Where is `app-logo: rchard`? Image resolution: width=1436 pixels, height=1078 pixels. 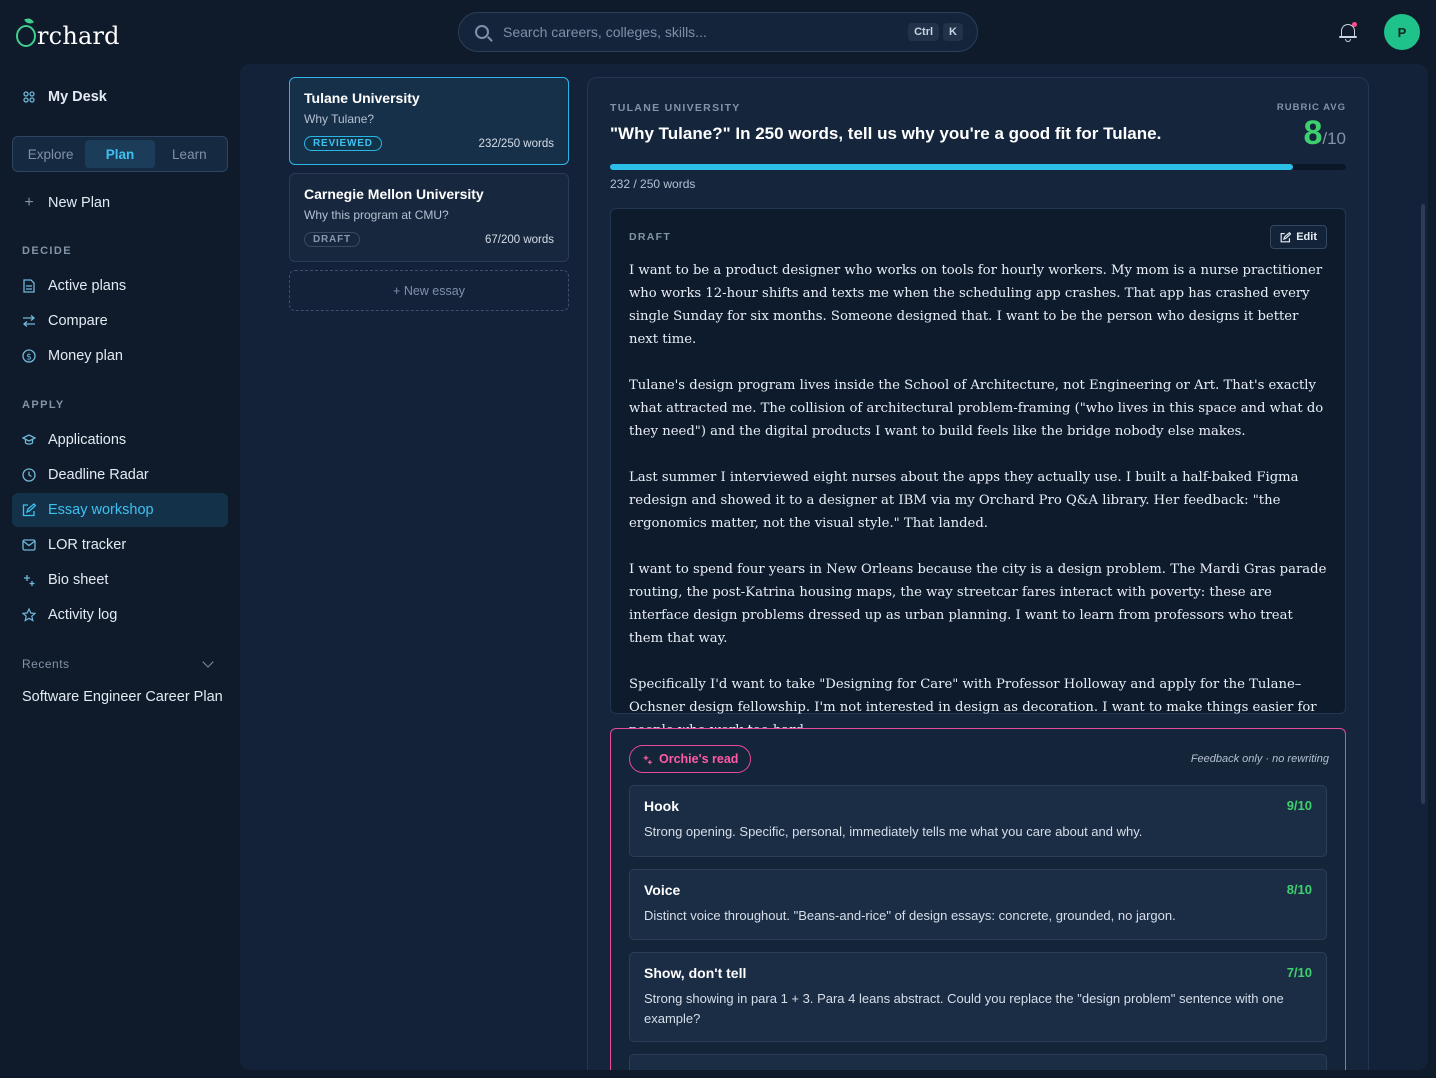 app-logo: rchard is located at coordinates (68, 34).